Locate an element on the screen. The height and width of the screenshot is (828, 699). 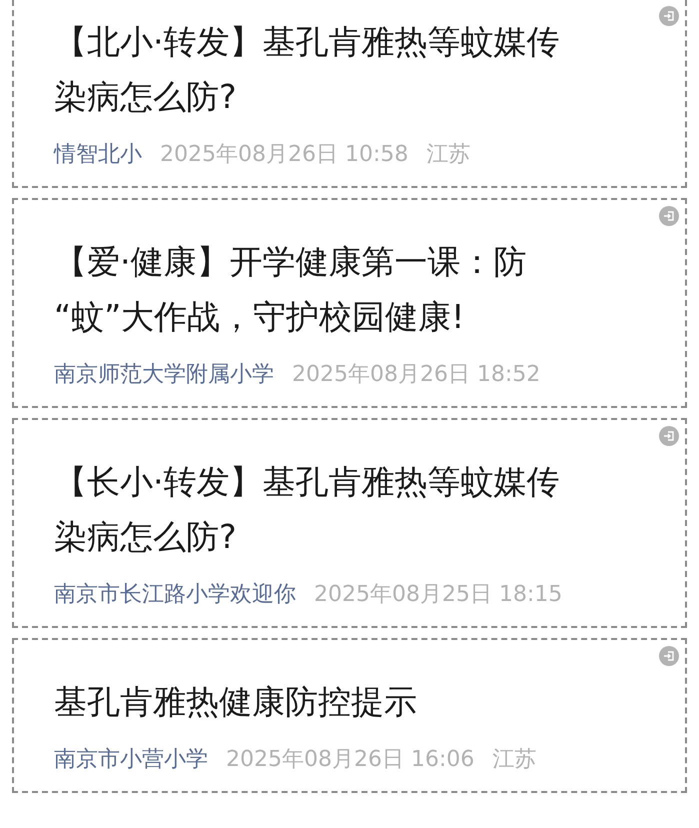
source-name: 南京市小营小学 is located at coordinates (131, 760).